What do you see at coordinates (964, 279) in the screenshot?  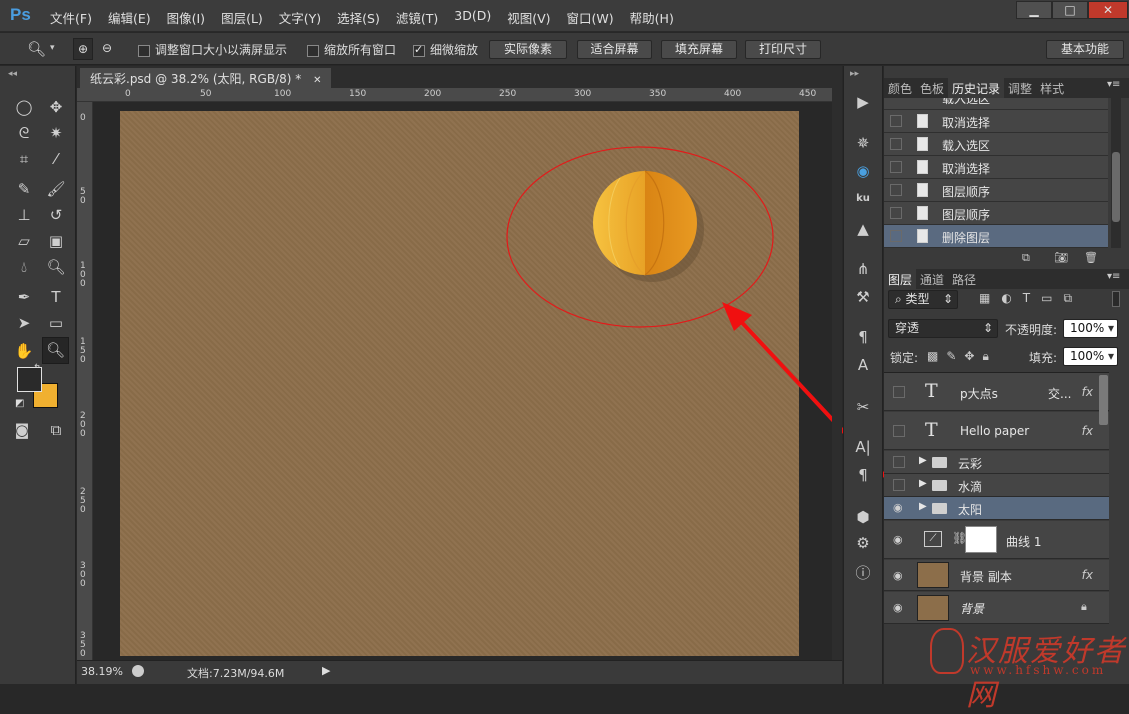 I see `tab-paths: 路径` at bounding box center [964, 279].